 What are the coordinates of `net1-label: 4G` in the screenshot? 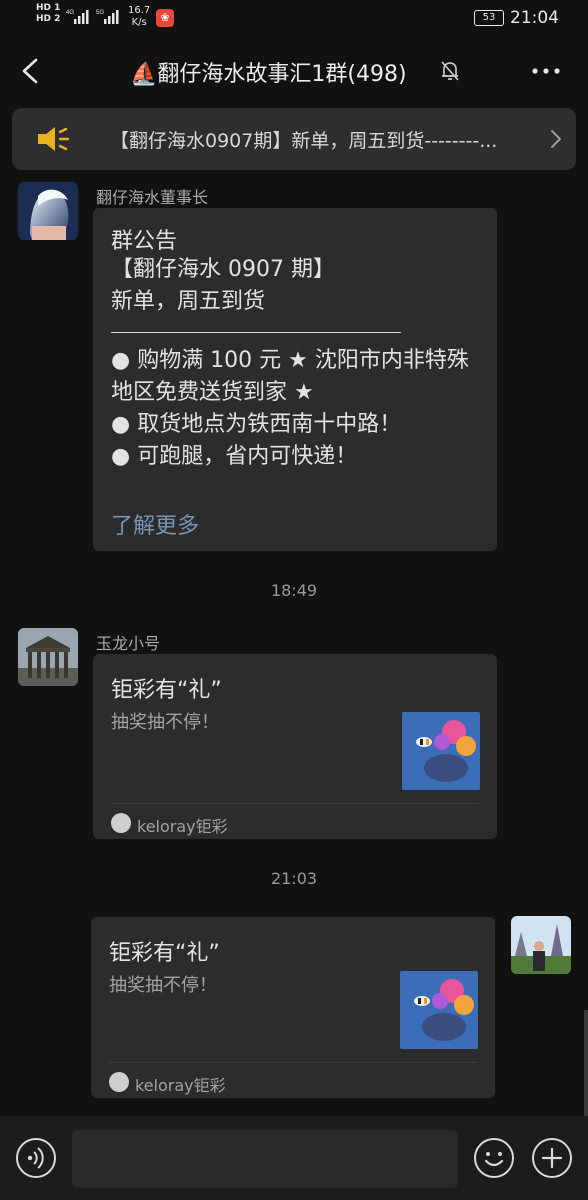 It's located at (70, 13).